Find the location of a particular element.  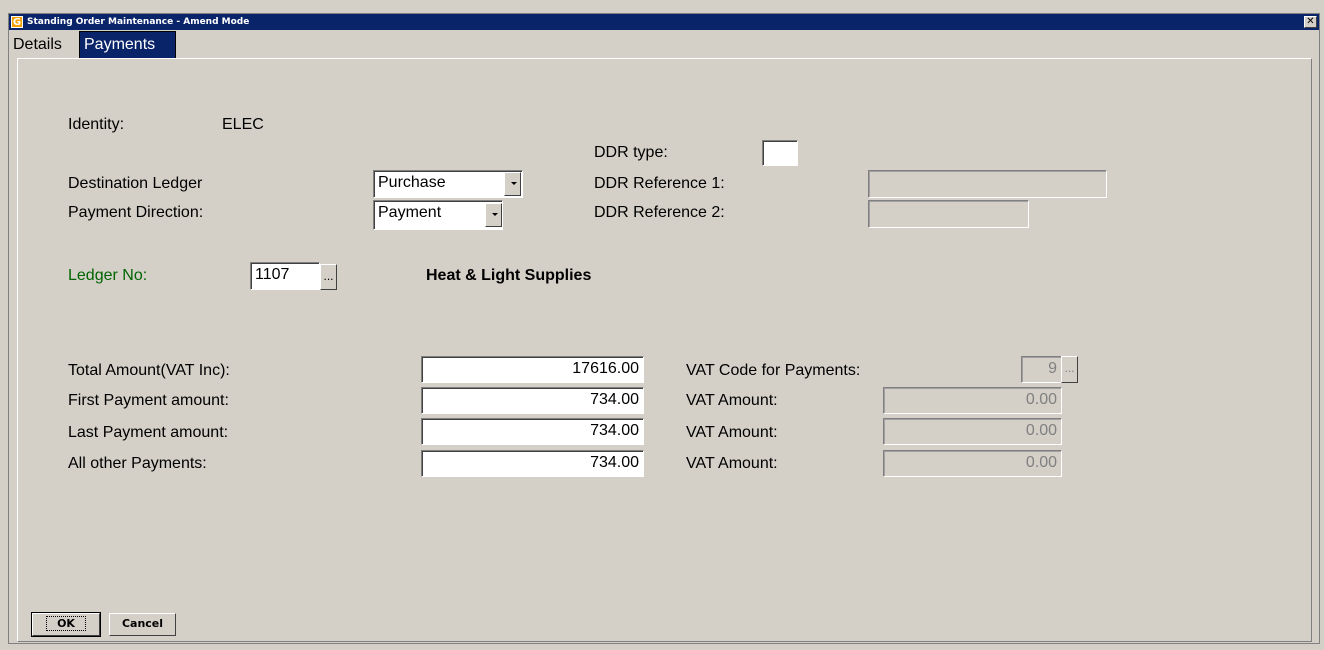

destination-ledger-dropdown-button is located at coordinates (512, 184).